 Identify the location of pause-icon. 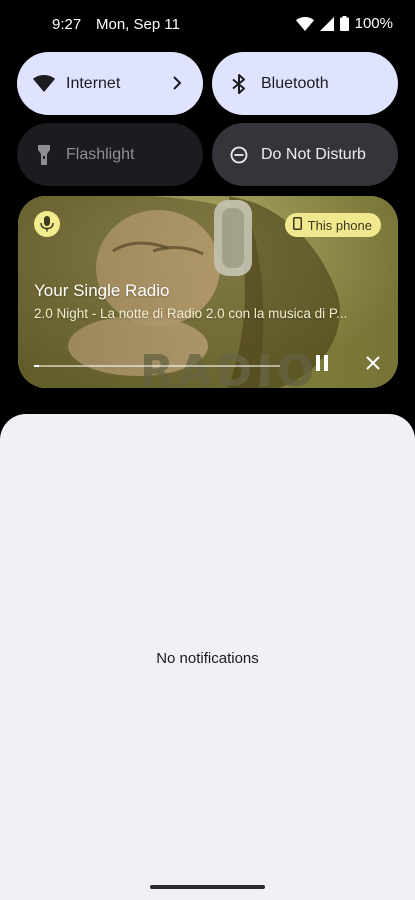
(322, 365).